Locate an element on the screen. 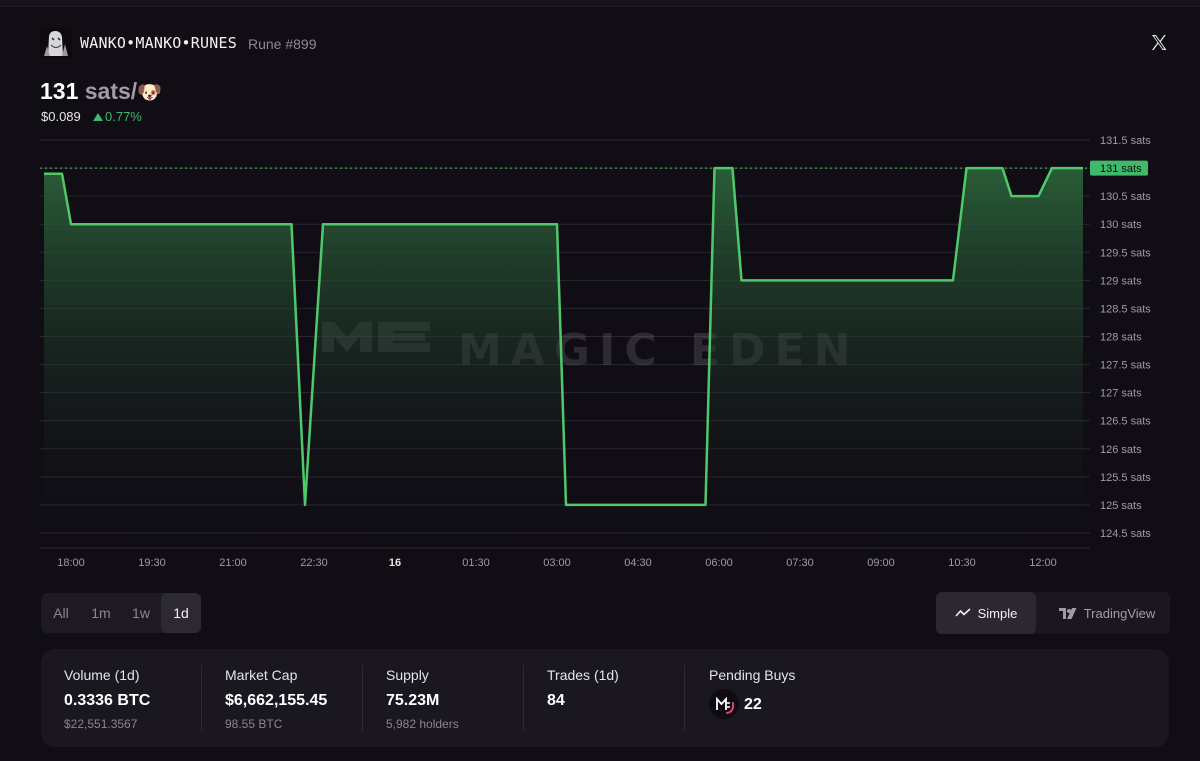 This screenshot has height=761, width=1200. x-tick-label: 12:00 is located at coordinates (1043, 563).